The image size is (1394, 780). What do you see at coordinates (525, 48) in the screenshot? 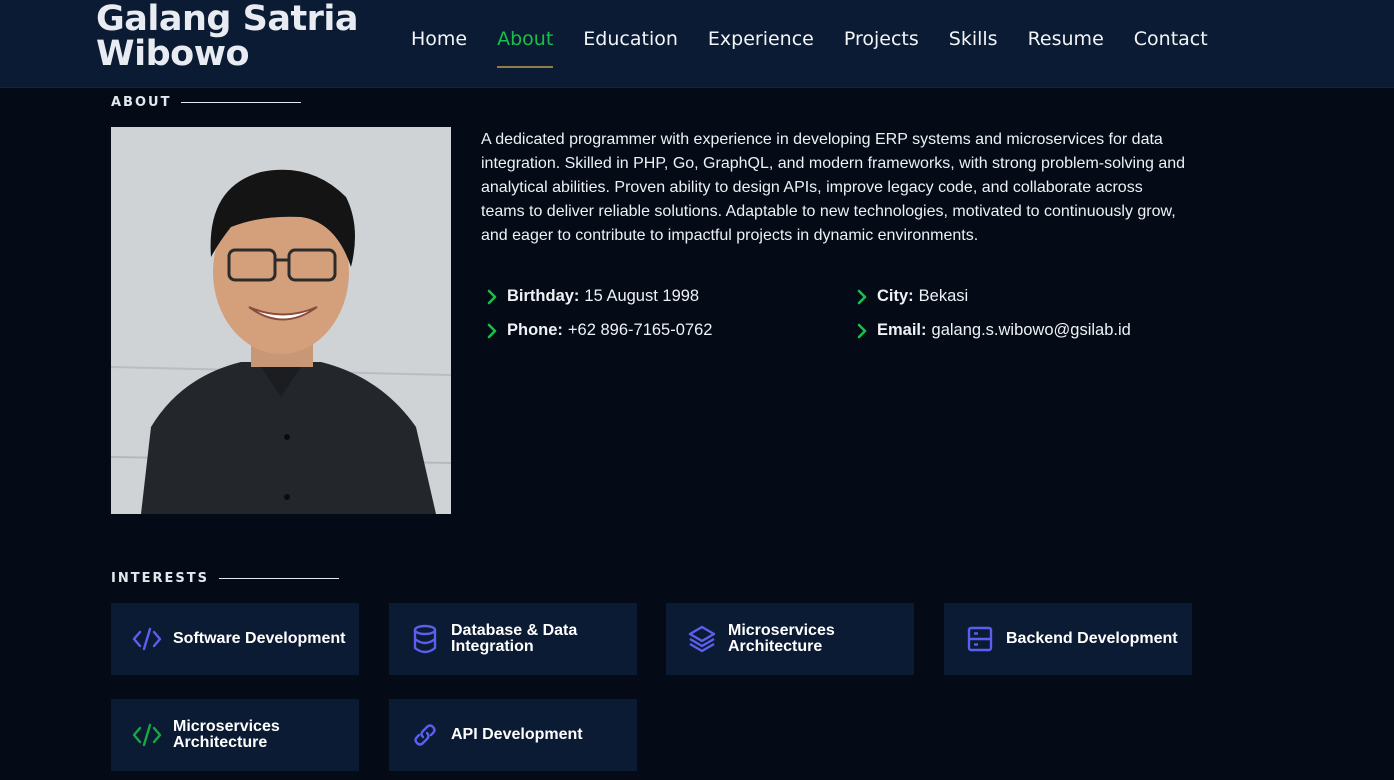
I see `nav-about: About` at bounding box center [525, 48].